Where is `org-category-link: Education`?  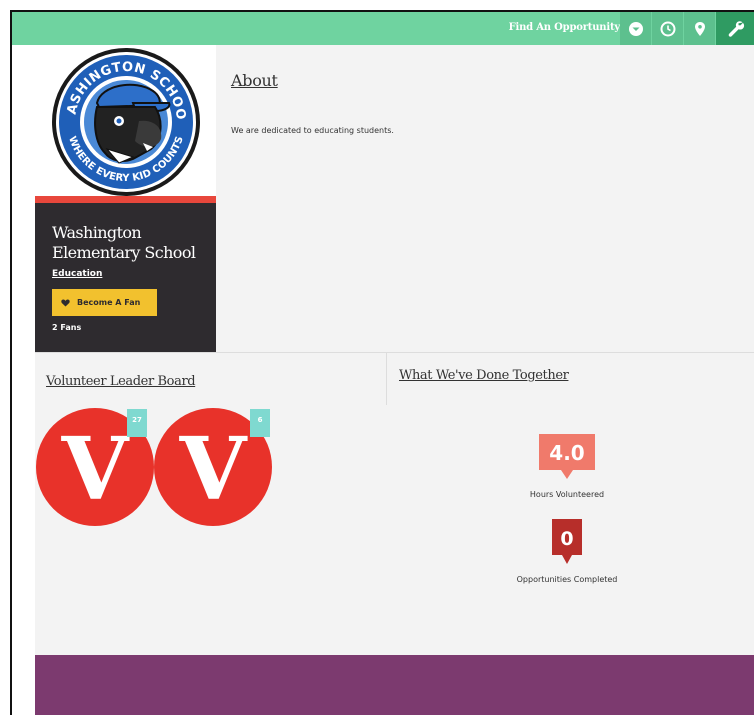 org-category-link: Education is located at coordinates (77, 274).